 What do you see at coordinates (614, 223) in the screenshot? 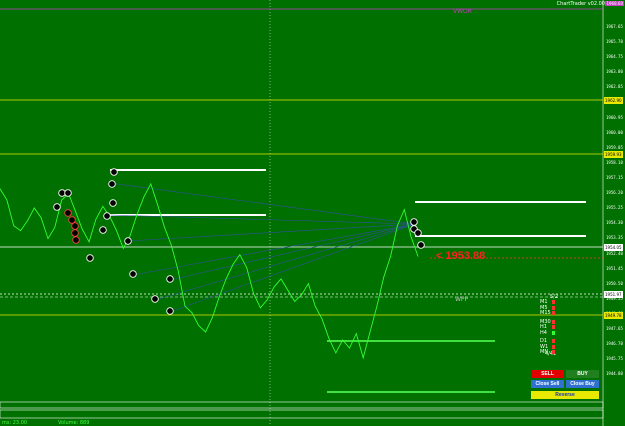
I see `price-axis-label: 1954.30` at bounding box center [614, 223].